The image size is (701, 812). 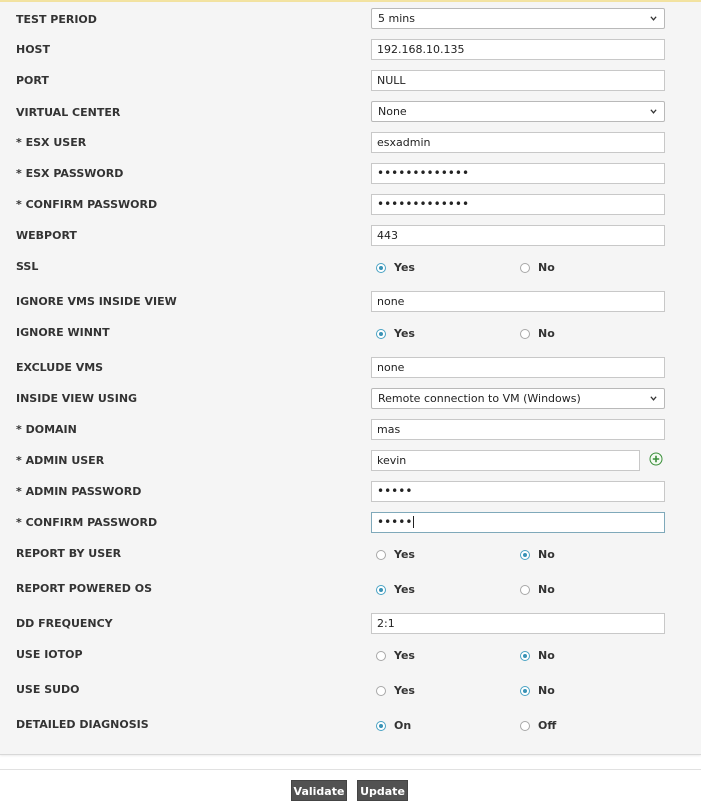 I want to click on use-sudo-yes-radio: Yes, so click(x=395, y=691).